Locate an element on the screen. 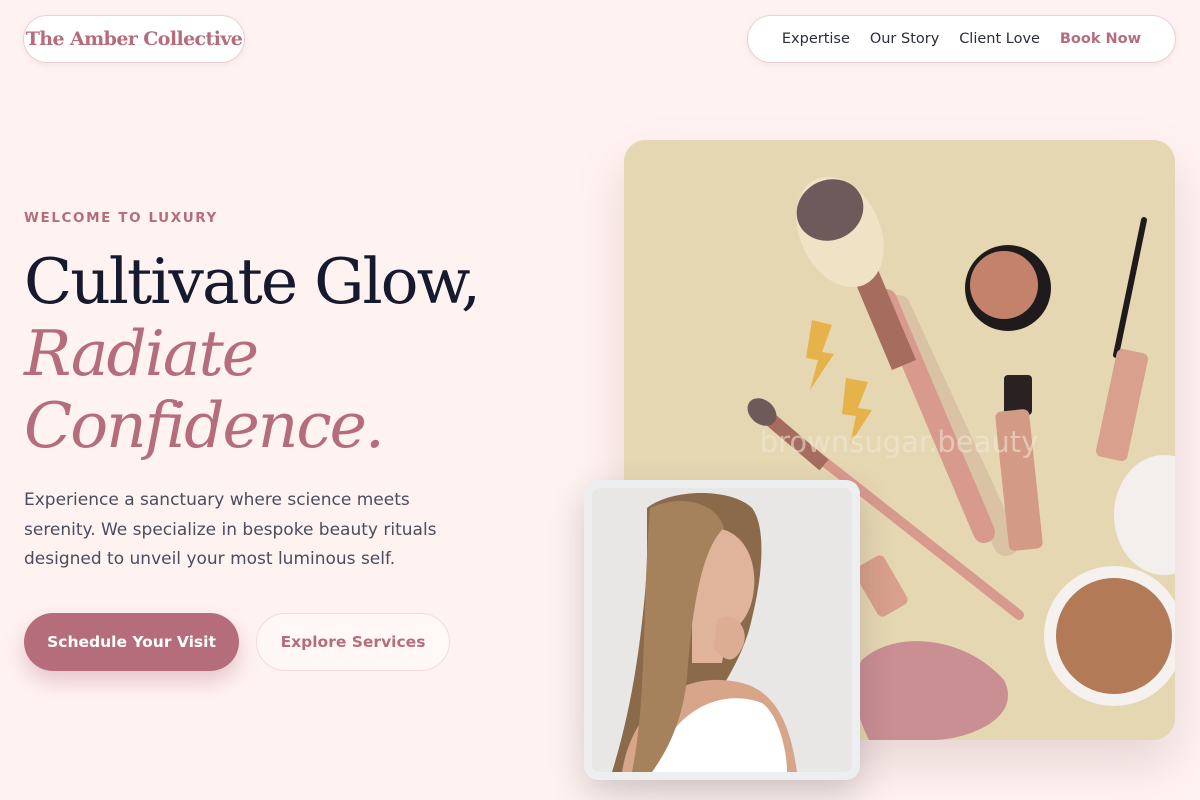 This screenshot has height=800, width=1200. portrait-photo-card is located at coordinates (722, 630).